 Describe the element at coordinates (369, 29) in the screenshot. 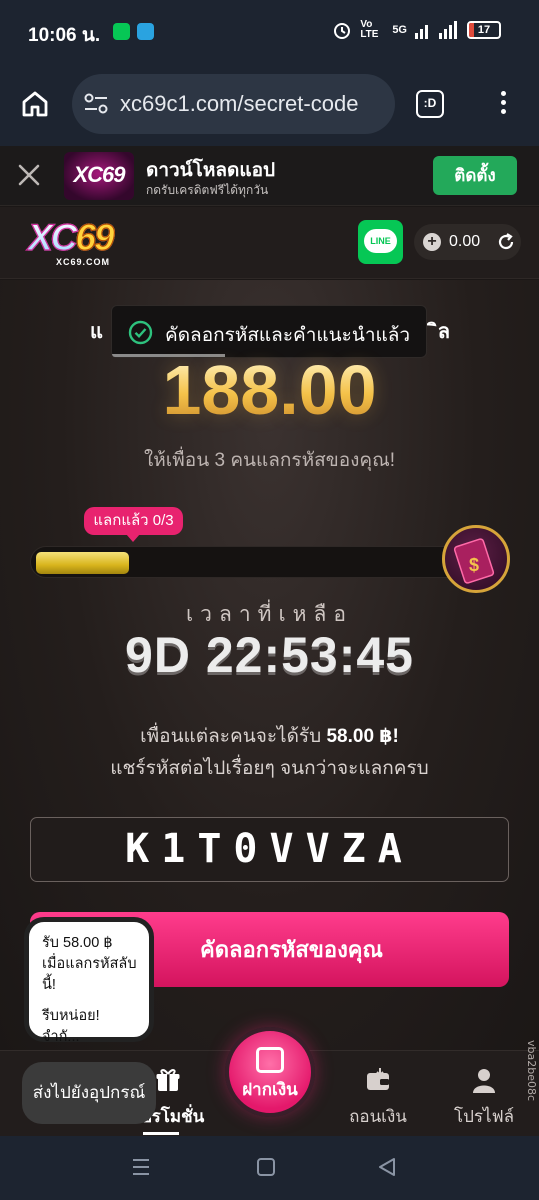

I see `network-label: Vo LTE` at that location.